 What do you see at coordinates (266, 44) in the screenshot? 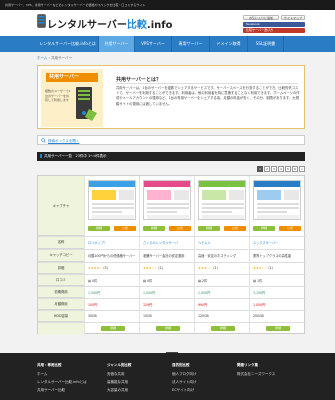
I see `nav-item-ssl: SSL証明書` at bounding box center [266, 44].